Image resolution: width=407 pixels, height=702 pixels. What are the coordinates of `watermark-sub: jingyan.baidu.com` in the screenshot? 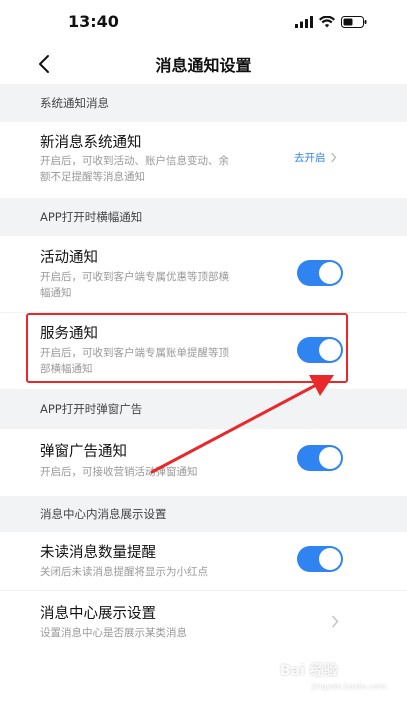 It's located at (349, 686).